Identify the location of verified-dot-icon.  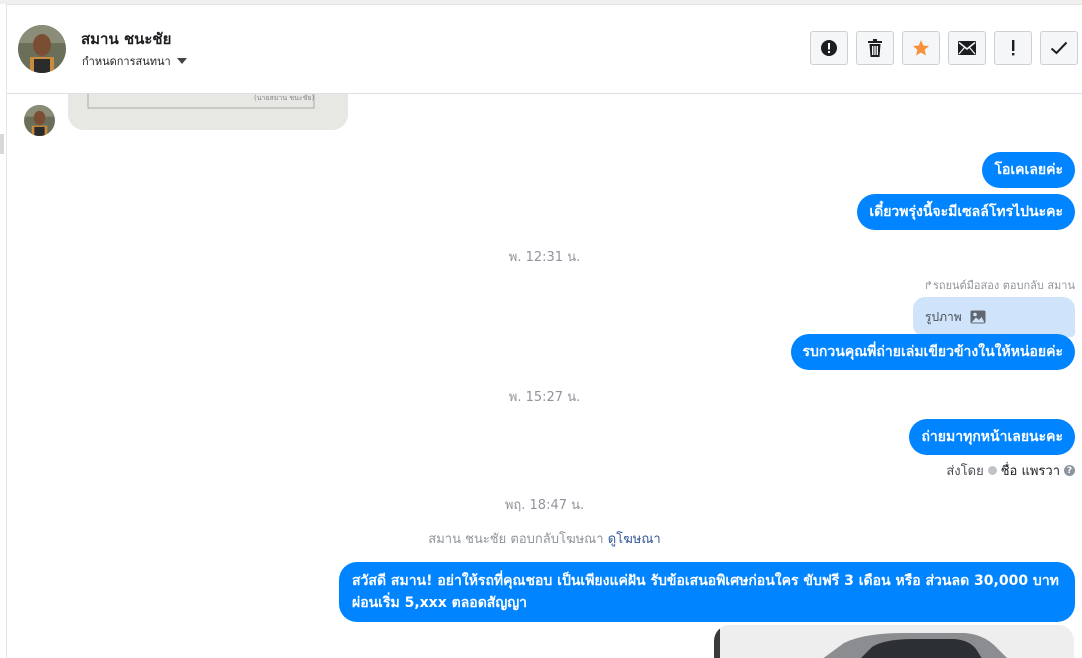
(992, 470).